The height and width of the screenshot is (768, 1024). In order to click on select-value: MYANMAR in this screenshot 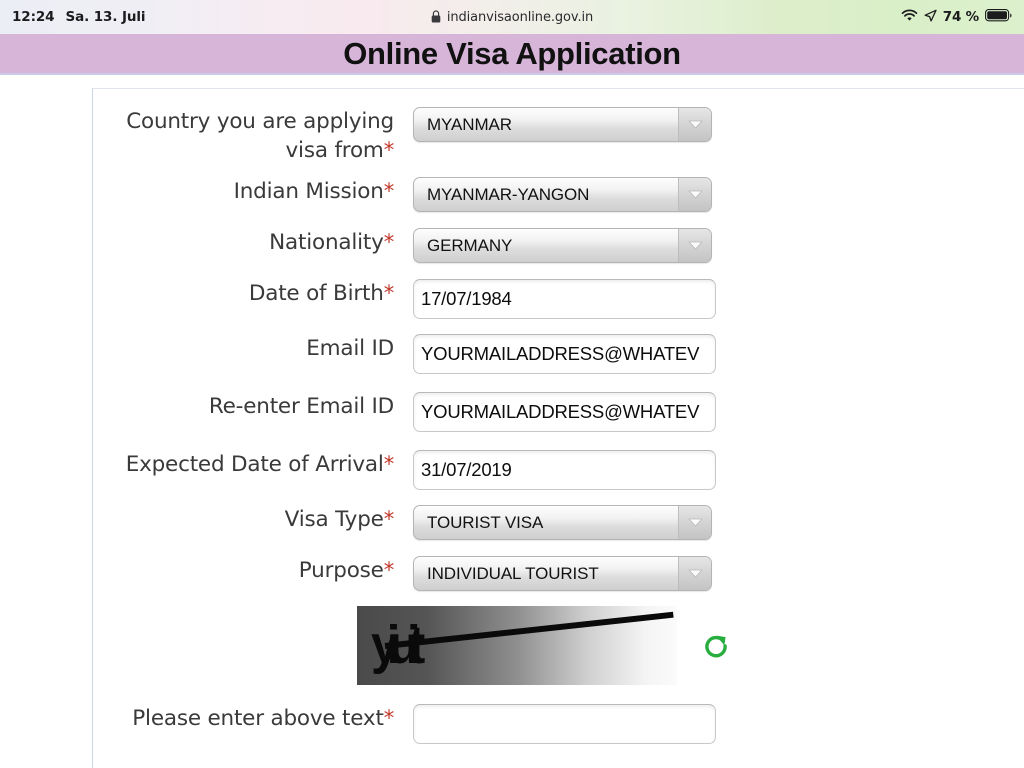, I will do `click(469, 124)`.